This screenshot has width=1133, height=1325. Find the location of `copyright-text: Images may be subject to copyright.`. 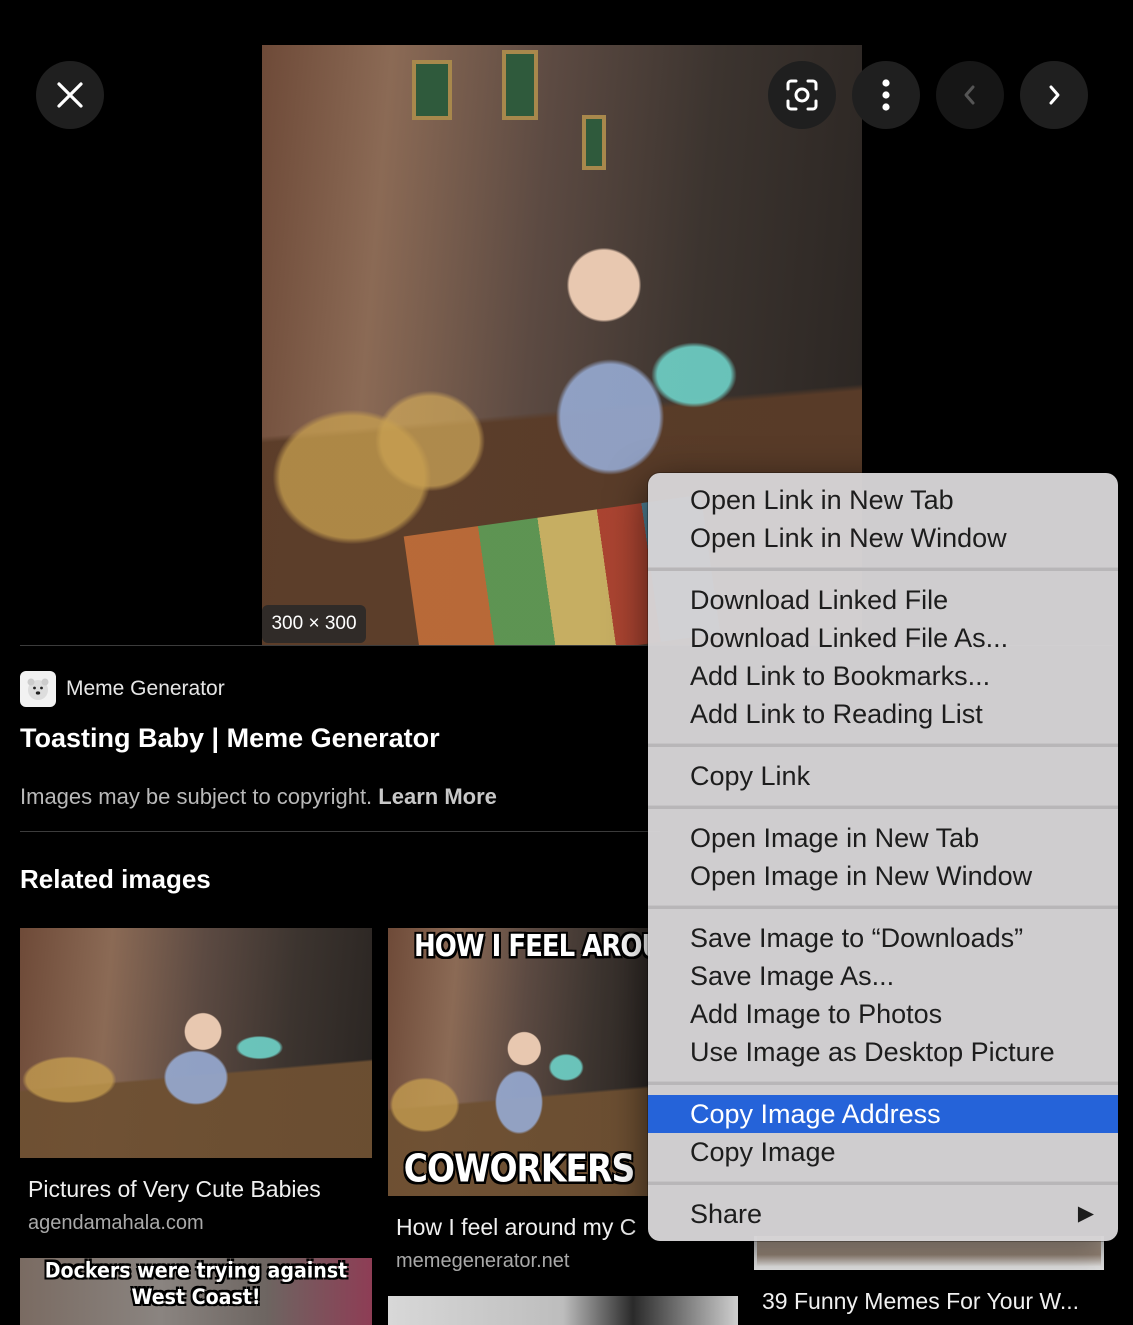

copyright-text: Images may be subject to copyright. is located at coordinates (196, 796).